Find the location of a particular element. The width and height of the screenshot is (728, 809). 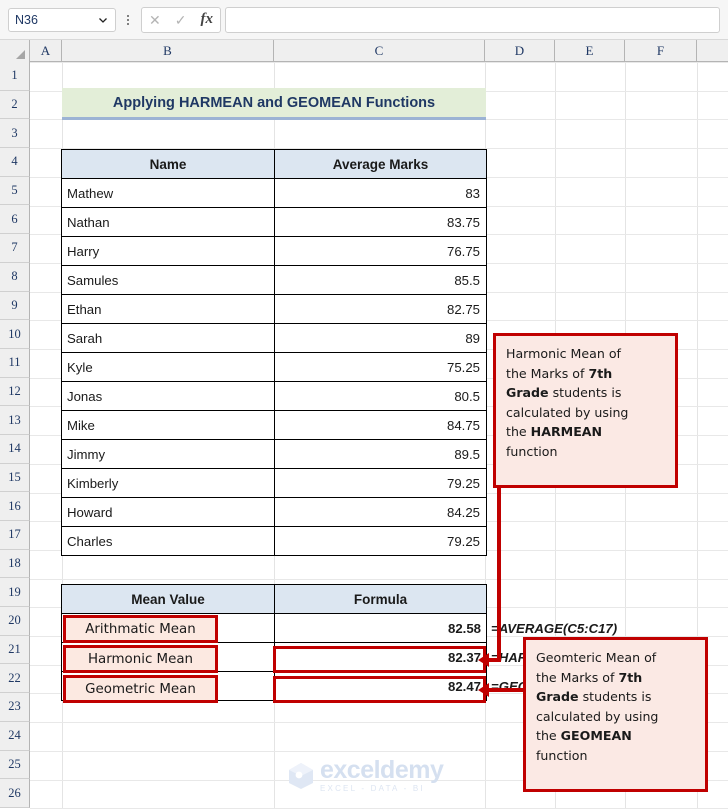

row-header-18: 18 is located at coordinates (15, 564).